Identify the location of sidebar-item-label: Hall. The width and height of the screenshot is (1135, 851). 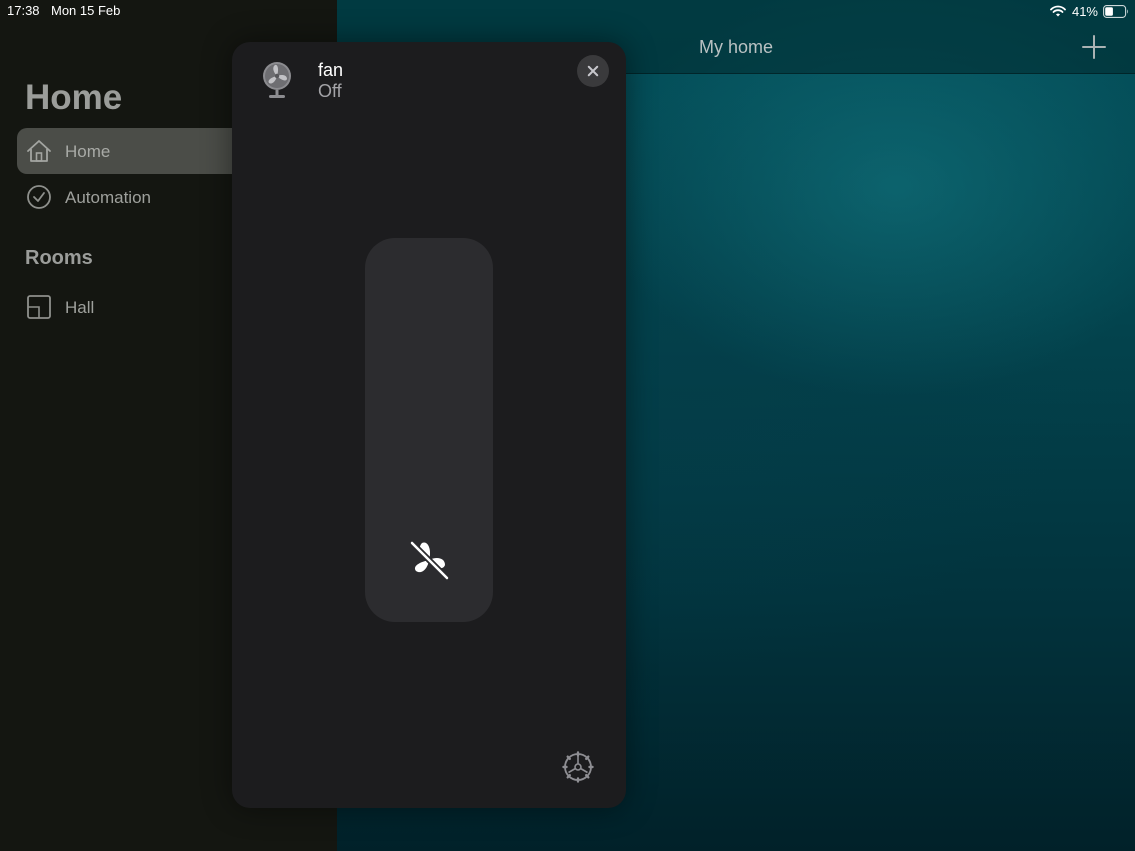
(80, 307).